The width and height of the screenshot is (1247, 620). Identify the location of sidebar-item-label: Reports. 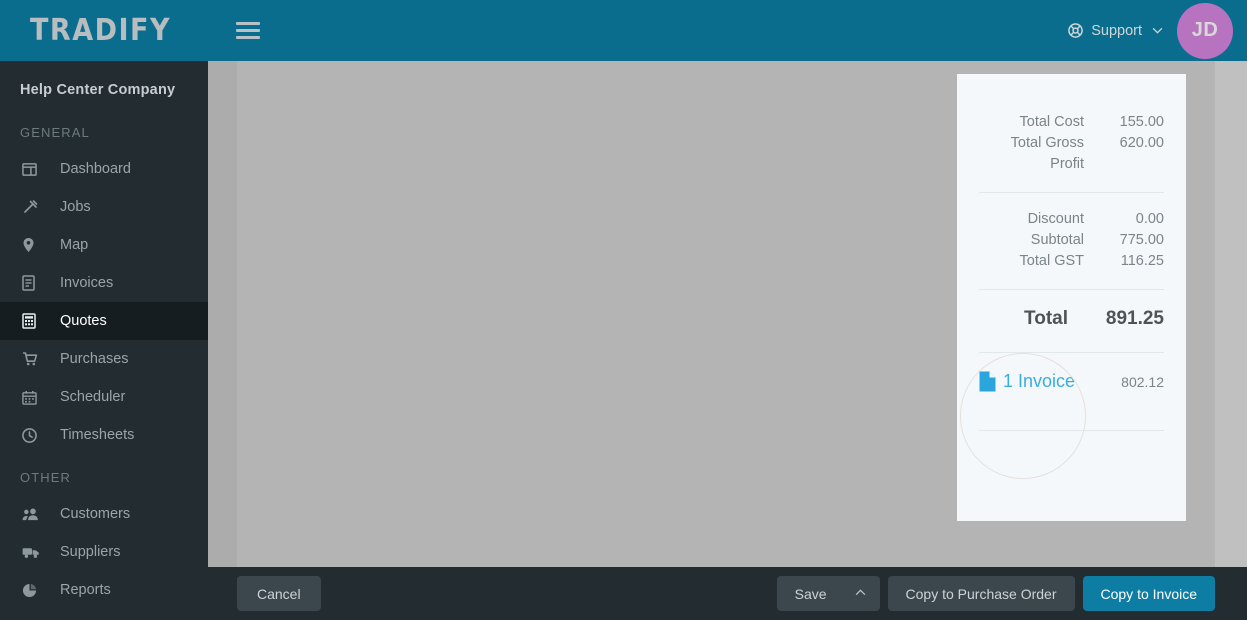
(85, 590).